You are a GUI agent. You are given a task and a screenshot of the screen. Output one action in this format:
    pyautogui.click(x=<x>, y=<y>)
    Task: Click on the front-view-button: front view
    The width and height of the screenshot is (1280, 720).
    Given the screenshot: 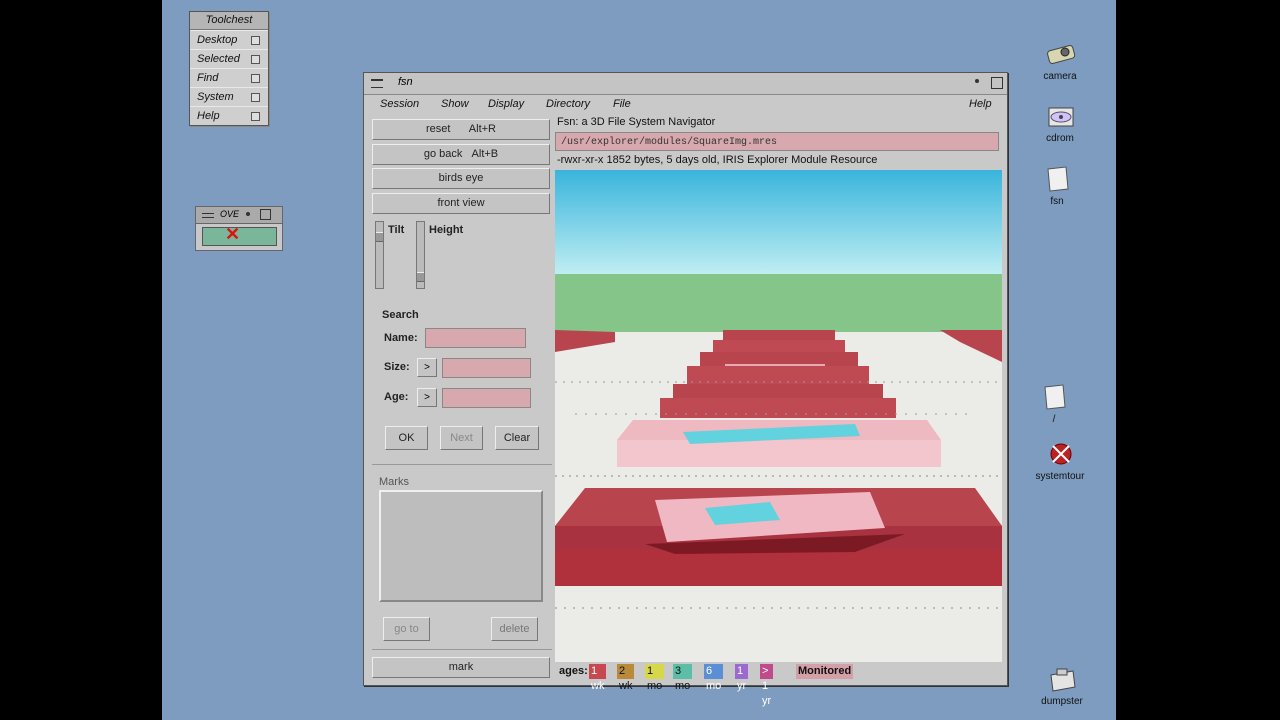 What is the action you would take?
    pyautogui.click(x=461, y=203)
    